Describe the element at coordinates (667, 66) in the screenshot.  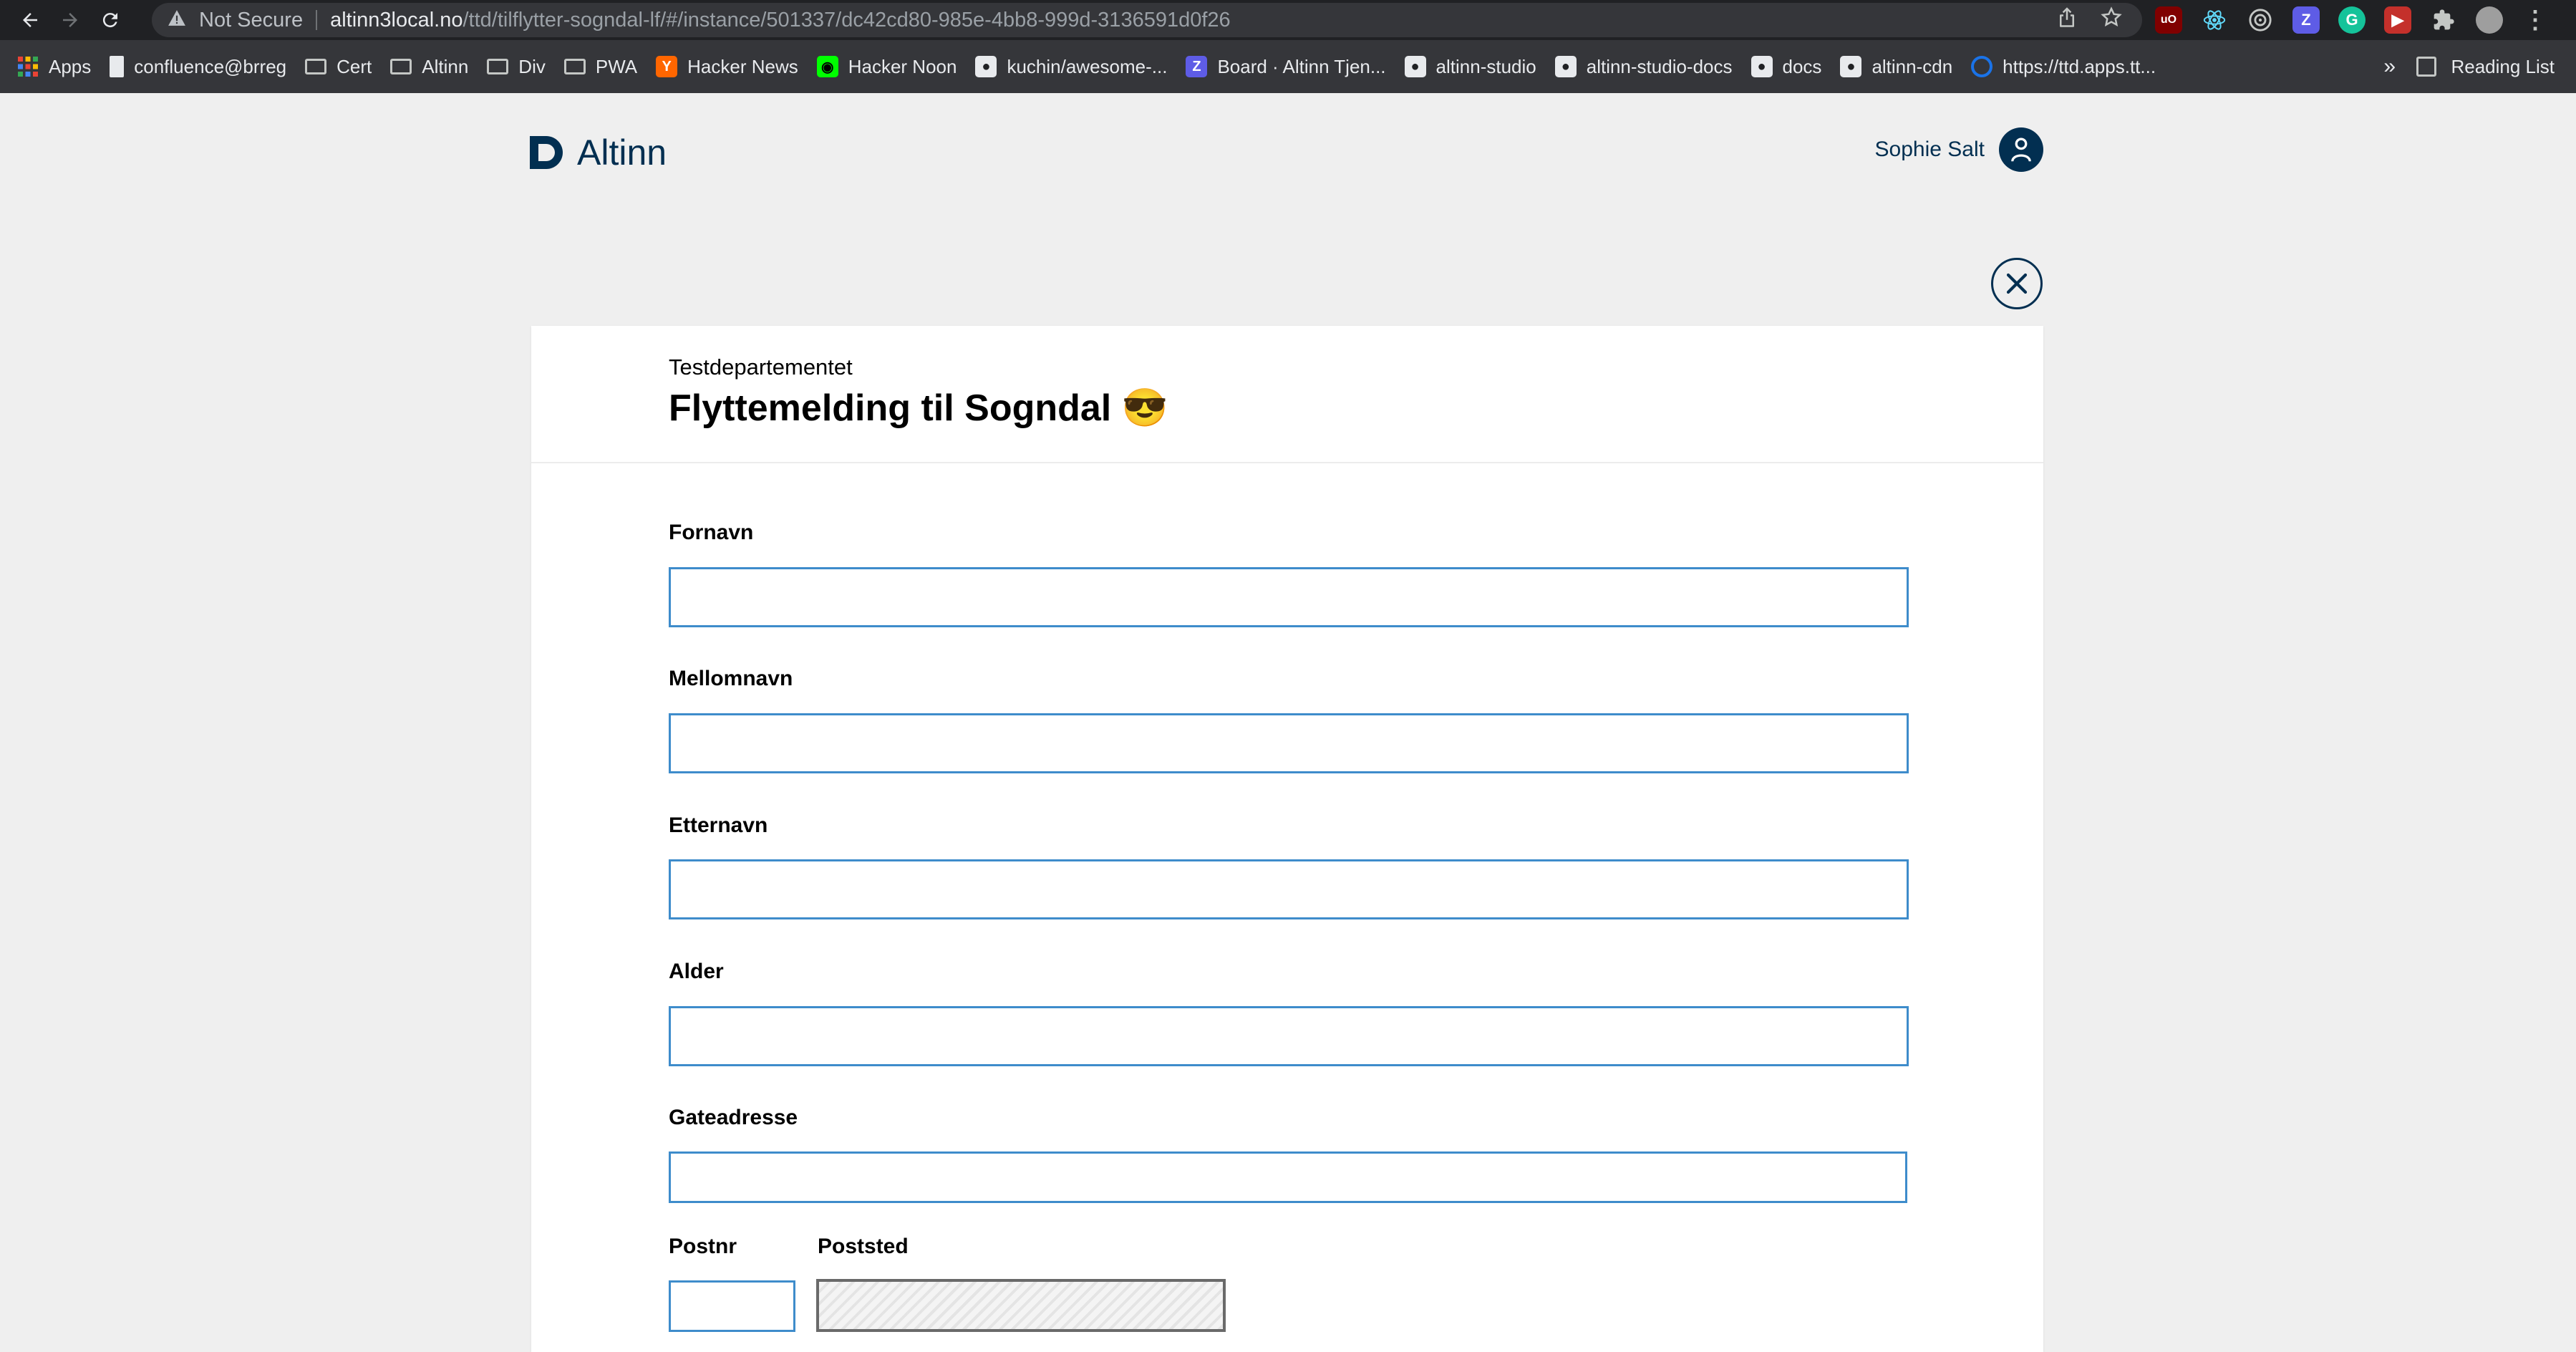
I see `hacker-news-icon: Y` at that location.